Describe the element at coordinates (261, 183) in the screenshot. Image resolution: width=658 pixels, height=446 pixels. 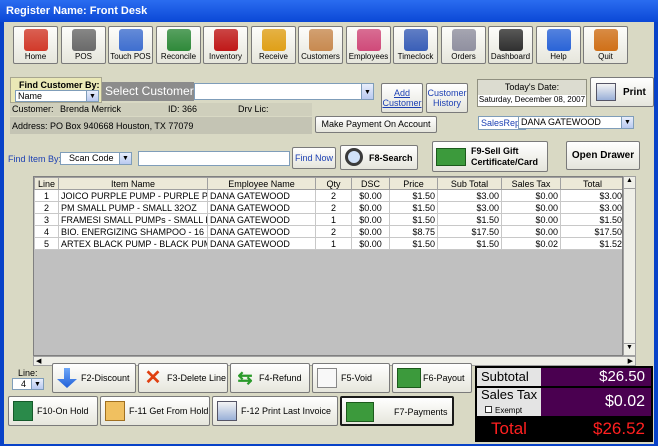
I see `column-header: Employee Name` at that location.